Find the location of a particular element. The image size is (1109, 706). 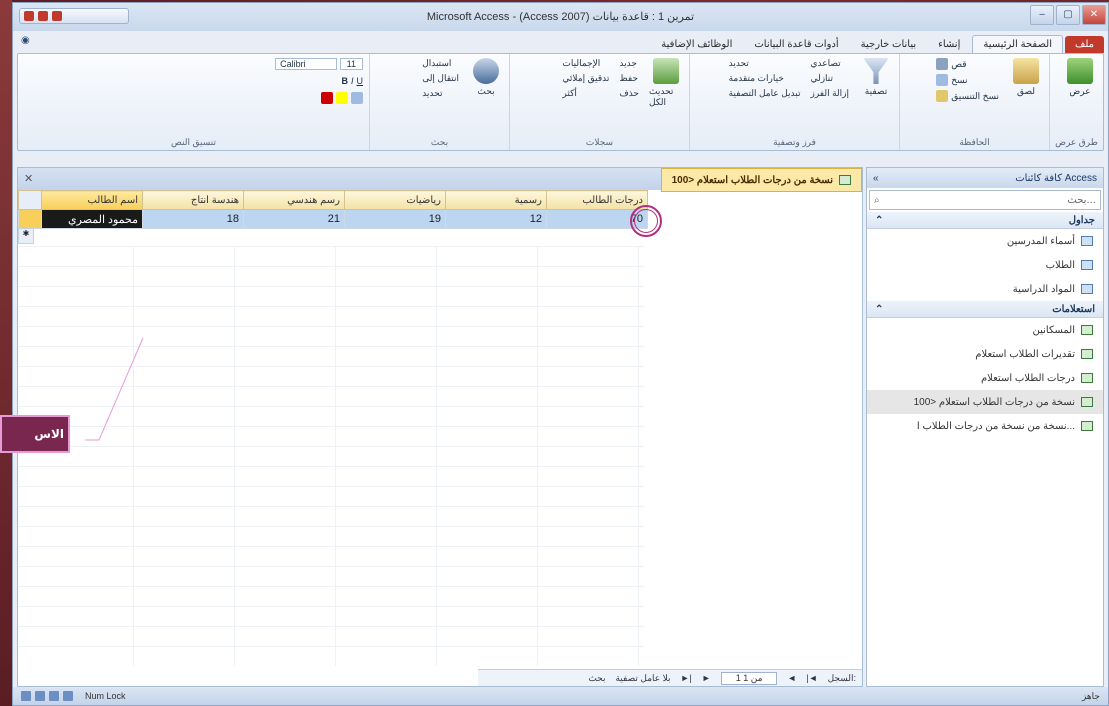

column-header: رسمية is located at coordinates (496, 200).